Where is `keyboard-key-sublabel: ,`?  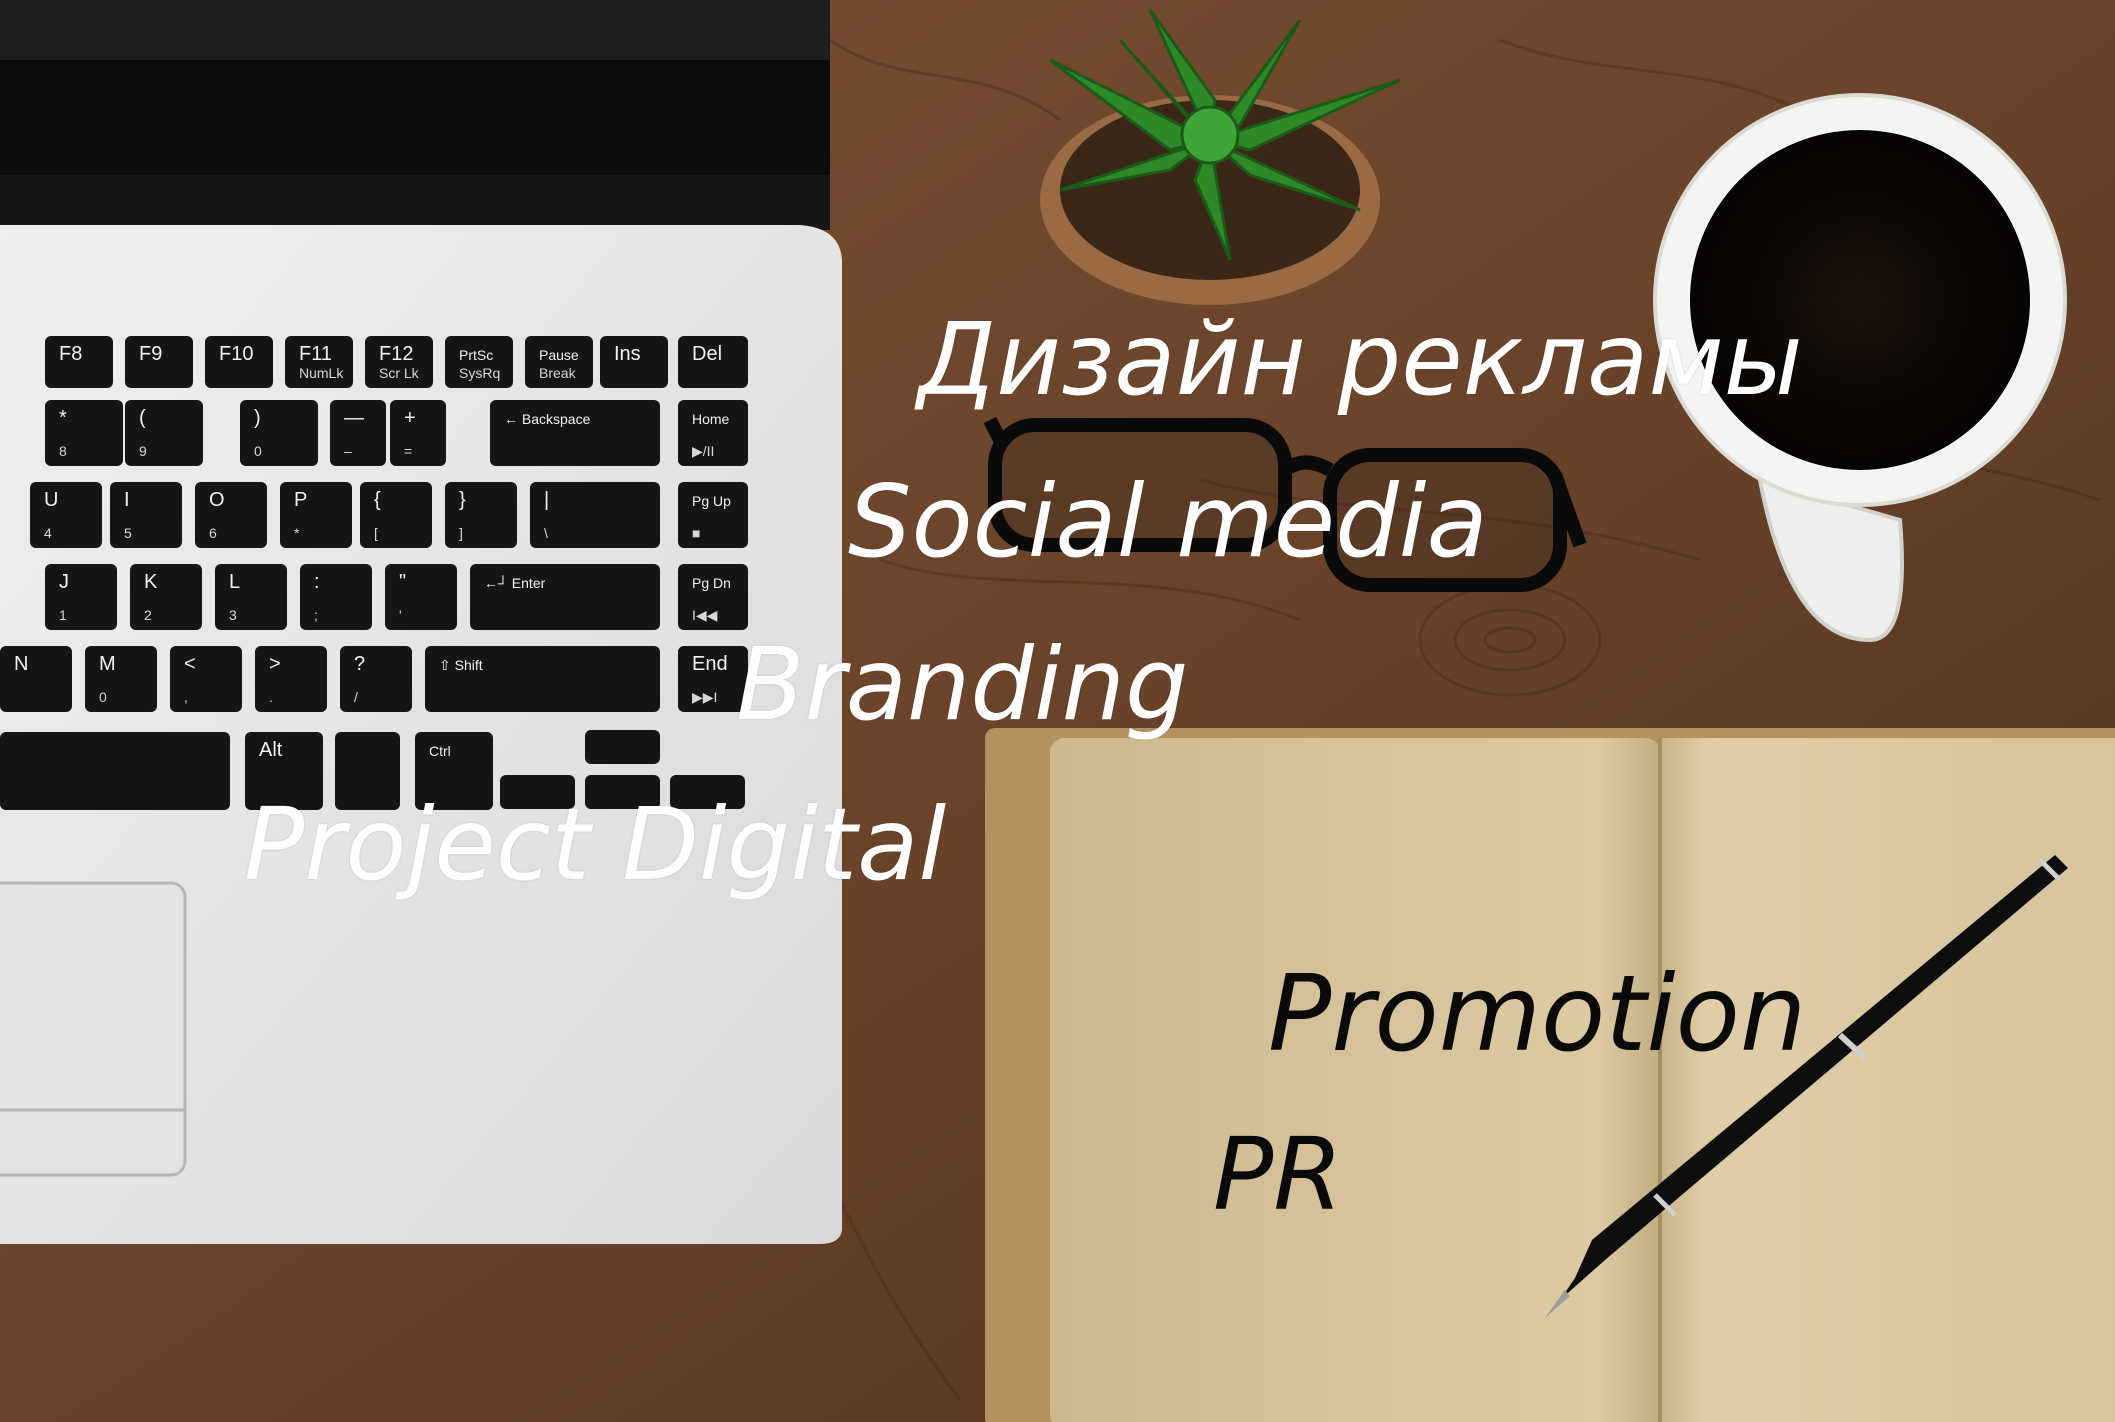 keyboard-key-sublabel: , is located at coordinates (186, 697).